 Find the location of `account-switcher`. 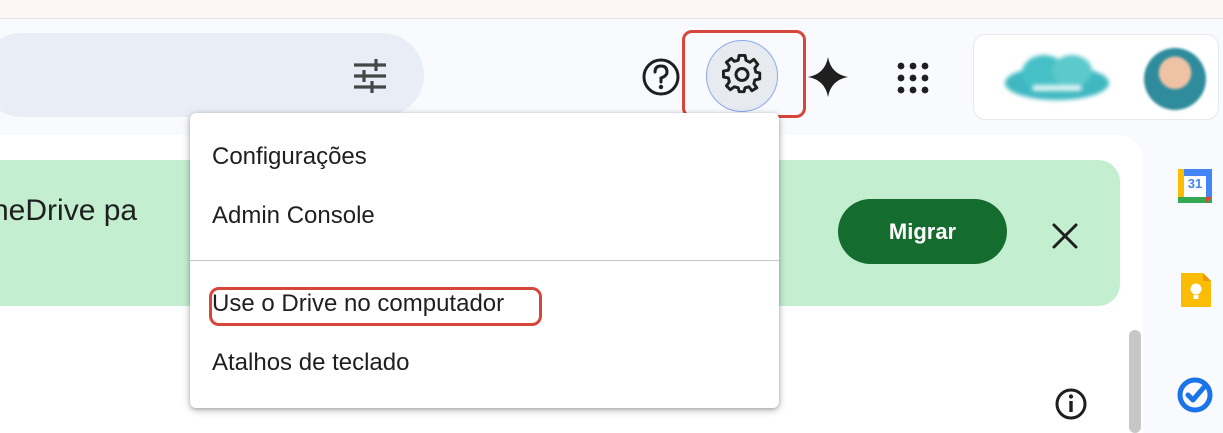

account-switcher is located at coordinates (1096, 77).